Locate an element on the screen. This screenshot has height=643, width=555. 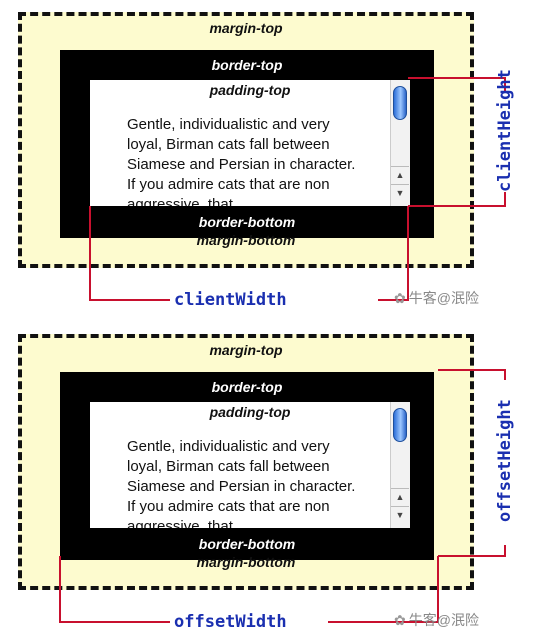
offset-width-line-left is located at coordinates (114, 589).